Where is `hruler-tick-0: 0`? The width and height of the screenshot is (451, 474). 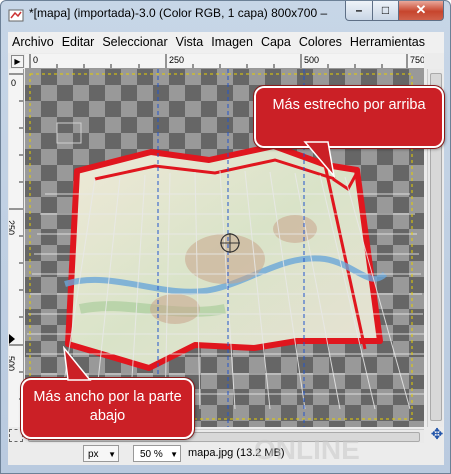 hruler-tick-0: 0 is located at coordinates (35, 60).